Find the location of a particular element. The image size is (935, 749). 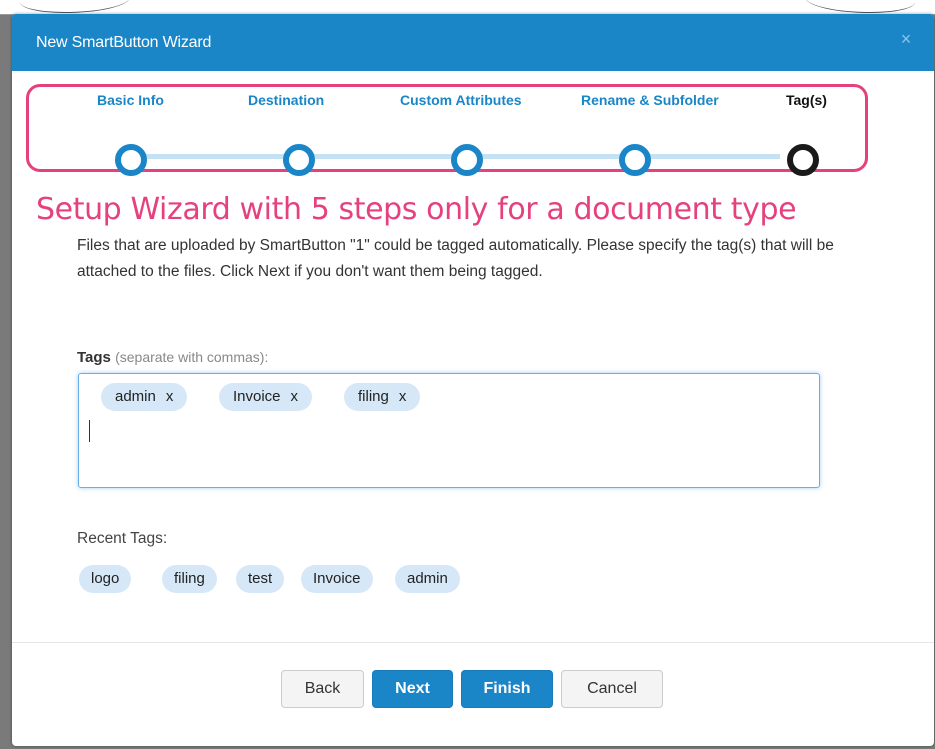

tag-chip: filing x is located at coordinates (382, 397).